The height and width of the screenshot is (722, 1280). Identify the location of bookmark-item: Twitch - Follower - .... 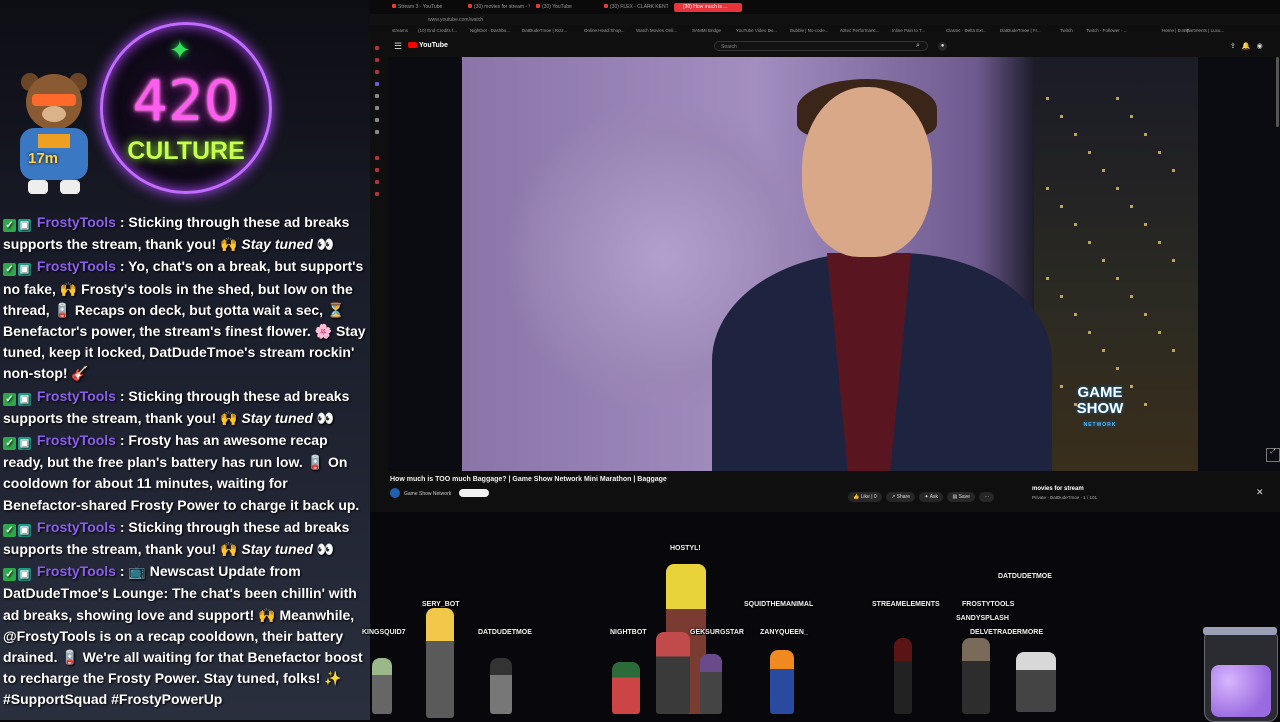
(1107, 30).